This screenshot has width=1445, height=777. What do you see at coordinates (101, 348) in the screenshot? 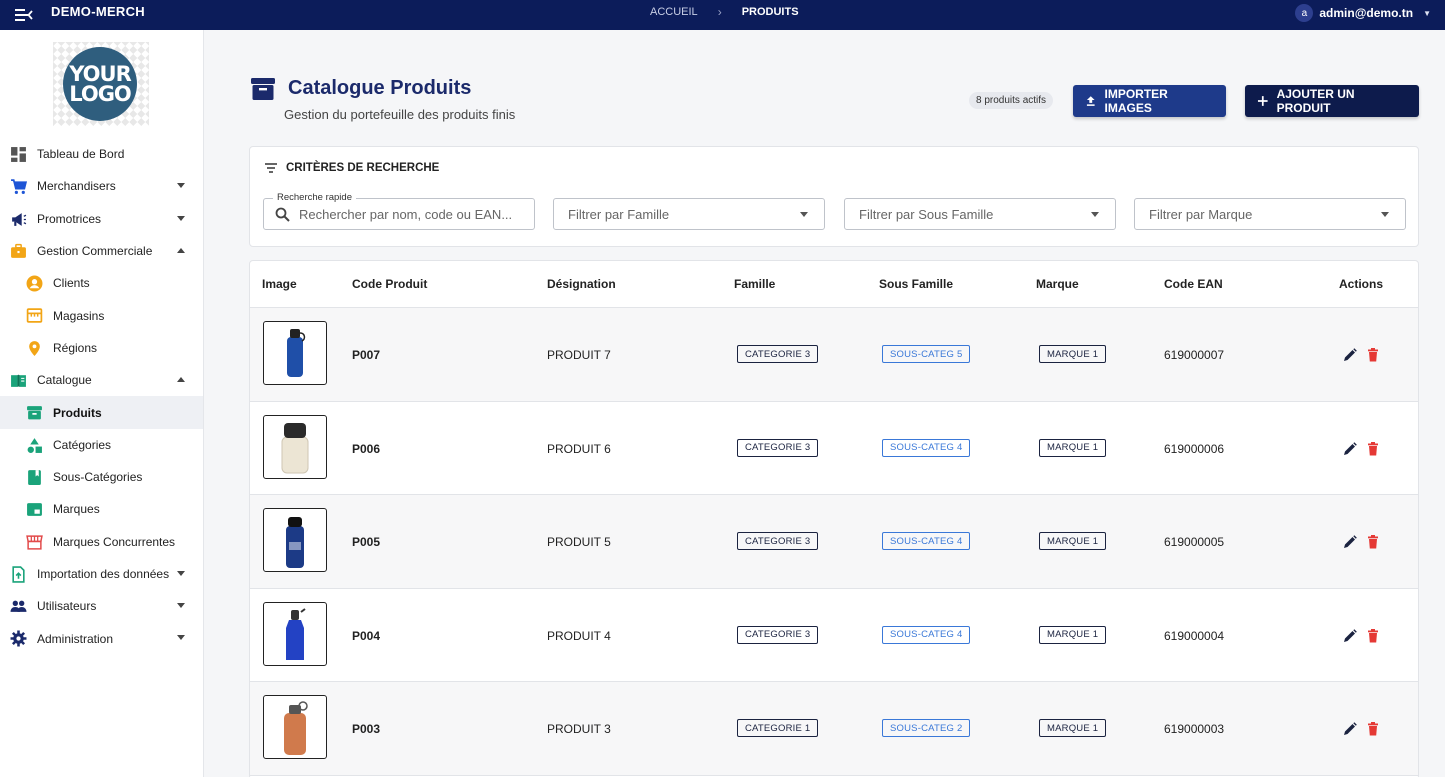
I see `sidebar-item-regions: Régions` at bounding box center [101, 348].